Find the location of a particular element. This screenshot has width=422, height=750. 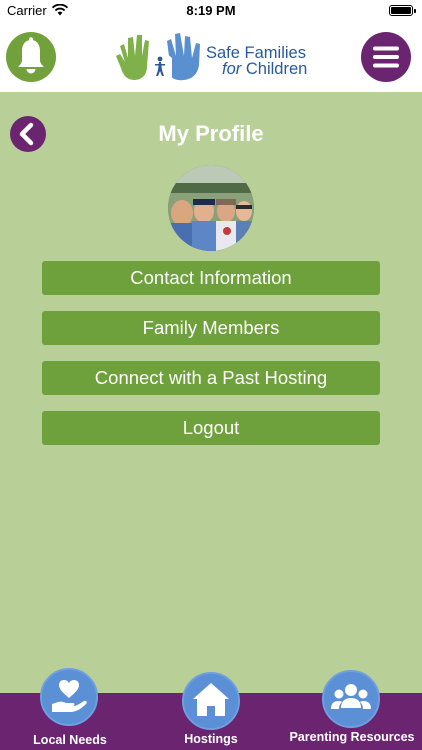

tab-parenting-resources is located at coordinates (351, 699).